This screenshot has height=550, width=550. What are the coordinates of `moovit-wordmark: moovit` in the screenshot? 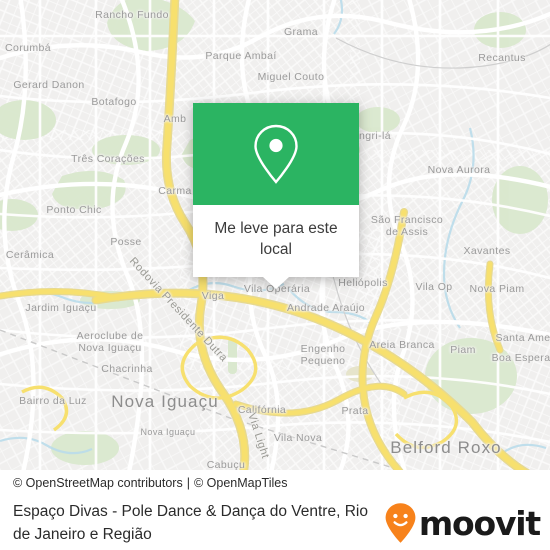 It's located at (479, 523).